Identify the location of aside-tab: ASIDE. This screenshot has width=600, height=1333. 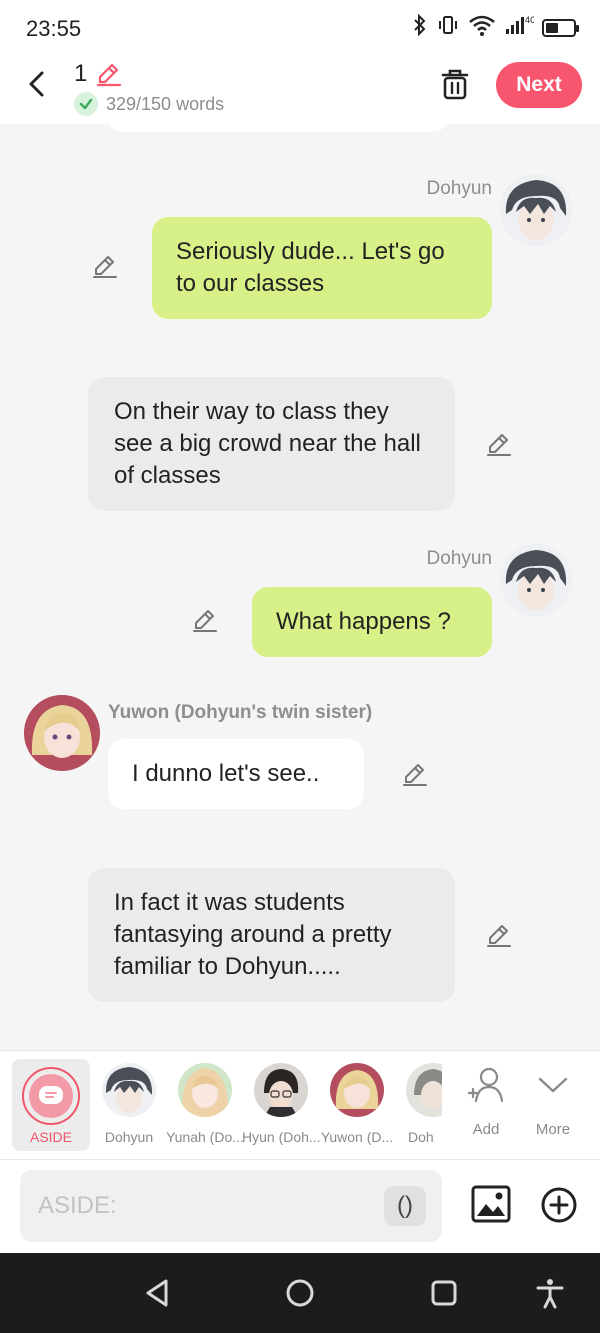
(51, 1105).